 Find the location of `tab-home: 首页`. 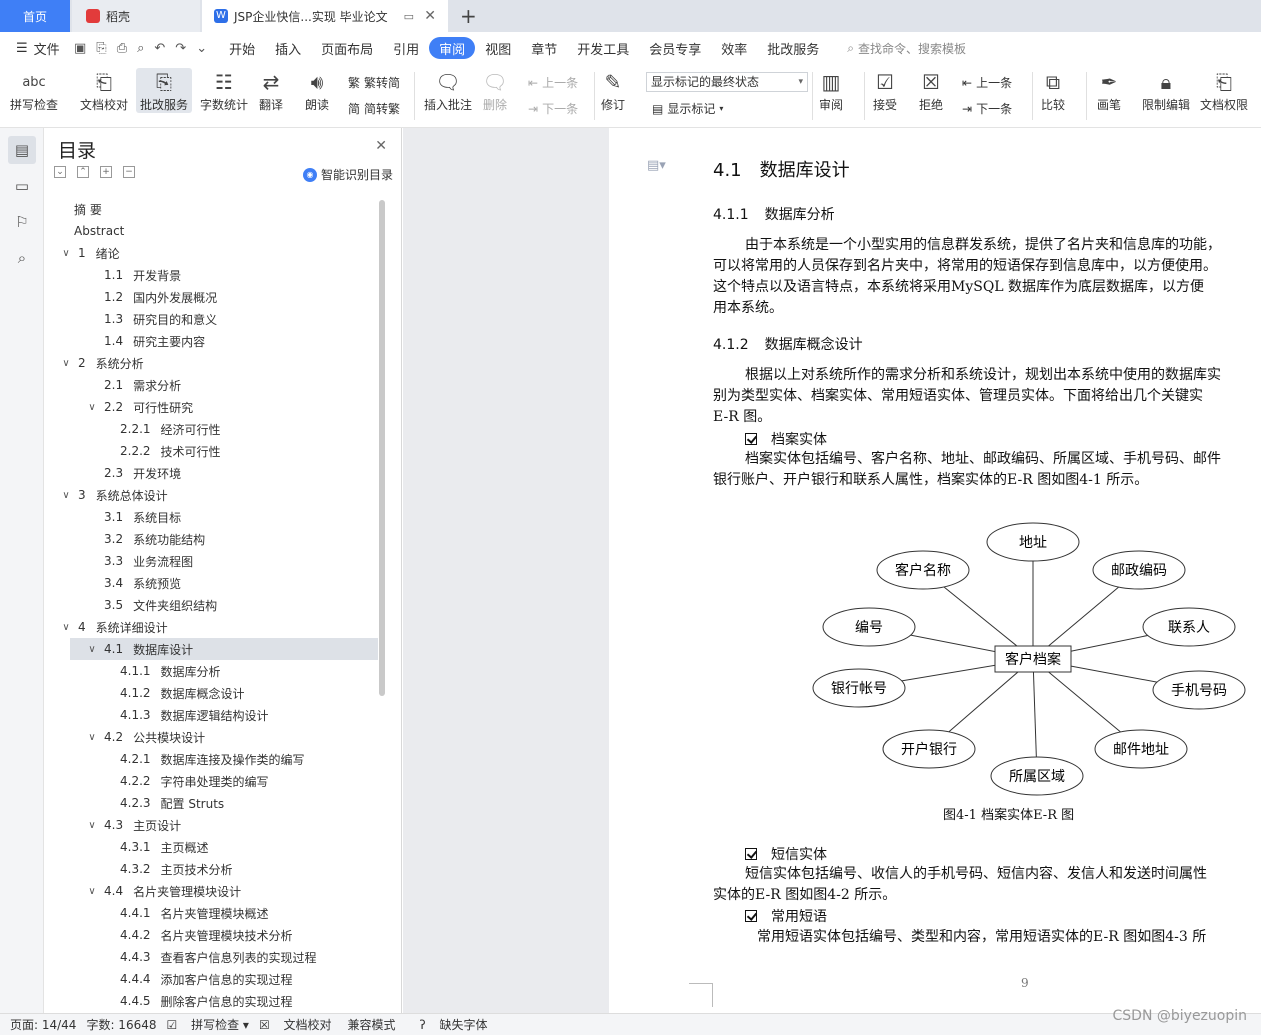

tab-home: 首页 is located at coordinates (35, 16).